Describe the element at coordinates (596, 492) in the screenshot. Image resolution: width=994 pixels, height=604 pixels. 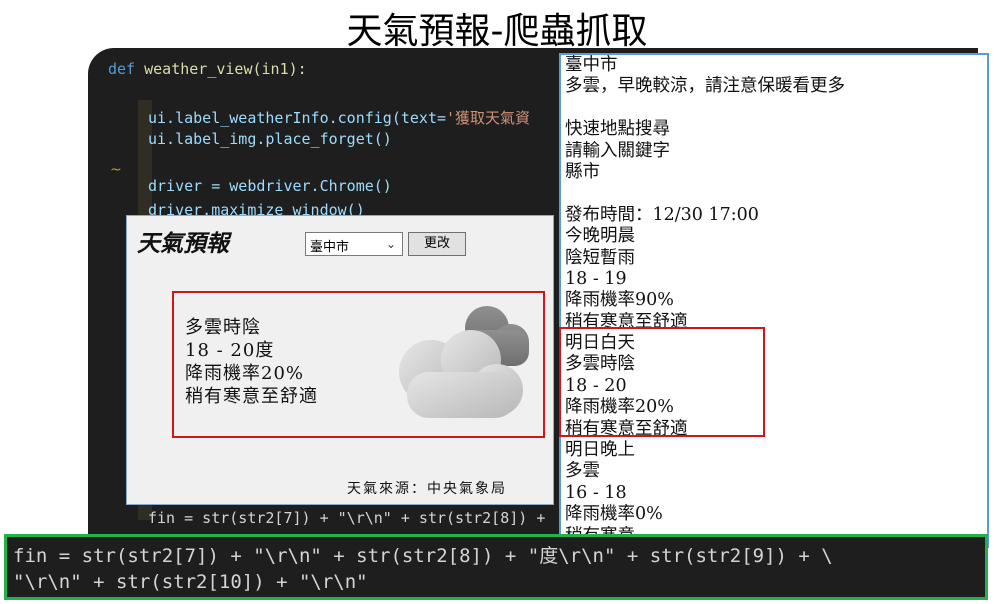
I see `page-line: 16 - 18` at that location.